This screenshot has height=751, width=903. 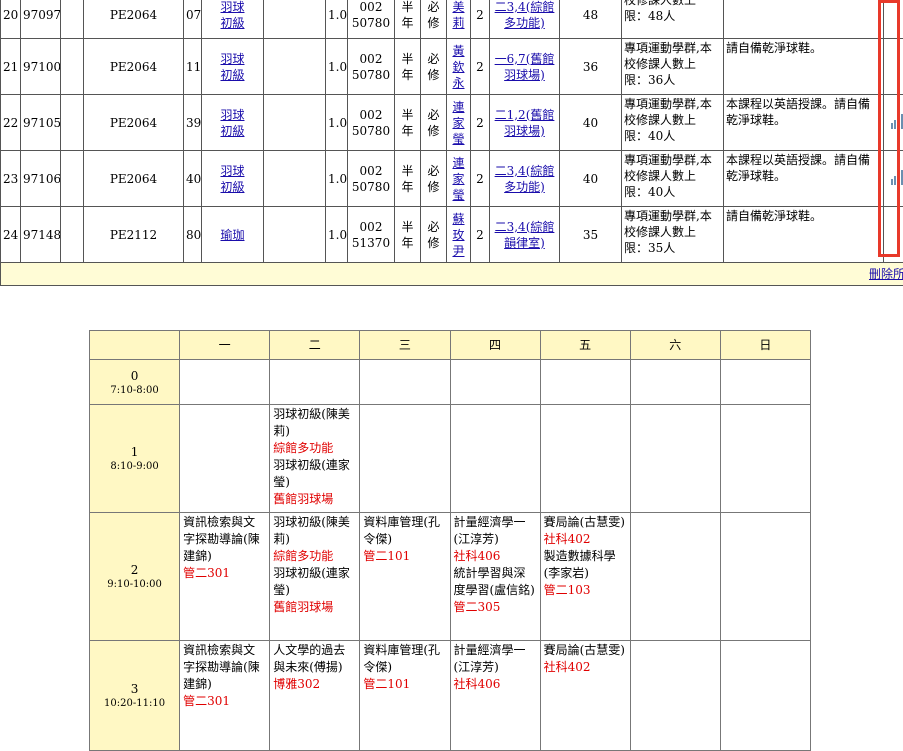 What do you see at coordinates (458, 23) in the screenshot?
I see `teacher-link-part: 莉` at bounding box center [458, 23].